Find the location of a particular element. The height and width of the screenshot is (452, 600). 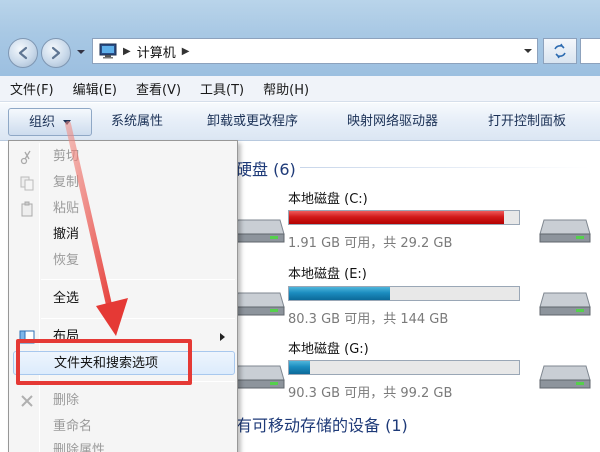

open-control-panel-button: 打开控制面板 is located at coordinates (527, 122).